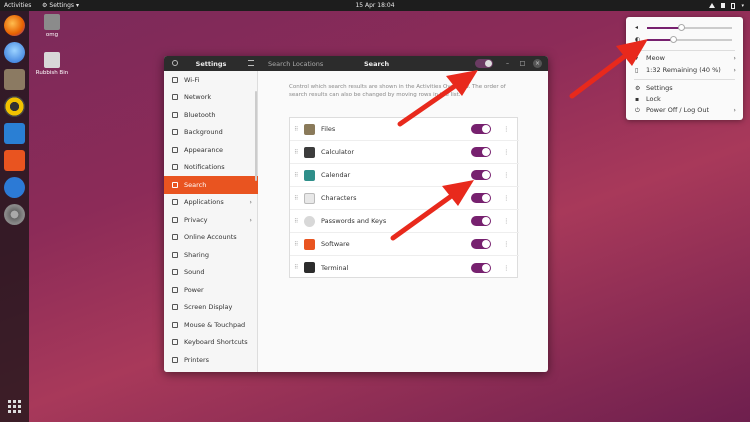 Image resolution: width=750 pixels, height=422 pixels. Describe the element at coordinates (211, 115) in the screenshot. I see `sidebar-item-bluetooth: Bluetooth` at that location.